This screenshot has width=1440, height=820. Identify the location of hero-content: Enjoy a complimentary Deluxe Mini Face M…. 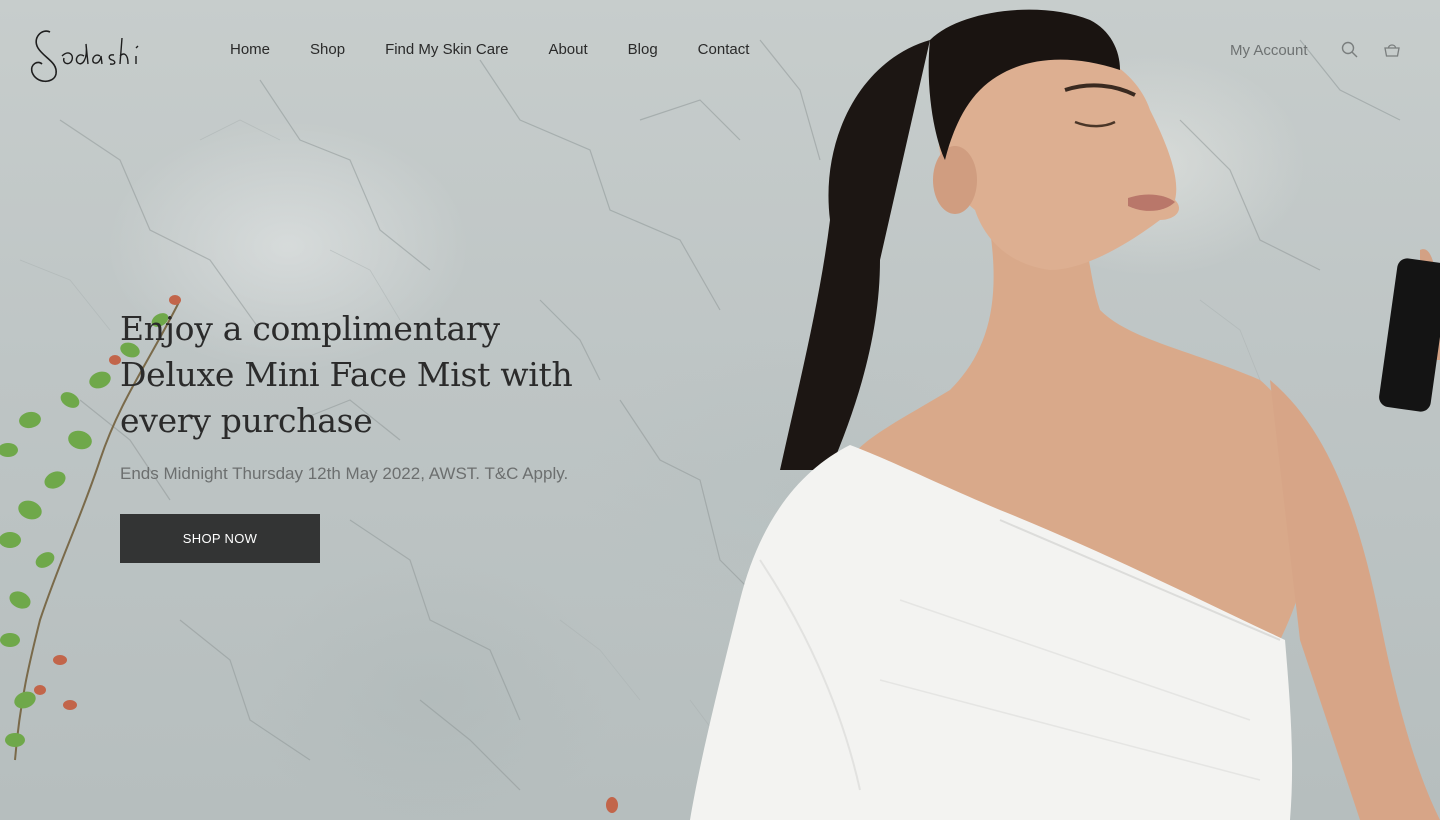
(370, 434).